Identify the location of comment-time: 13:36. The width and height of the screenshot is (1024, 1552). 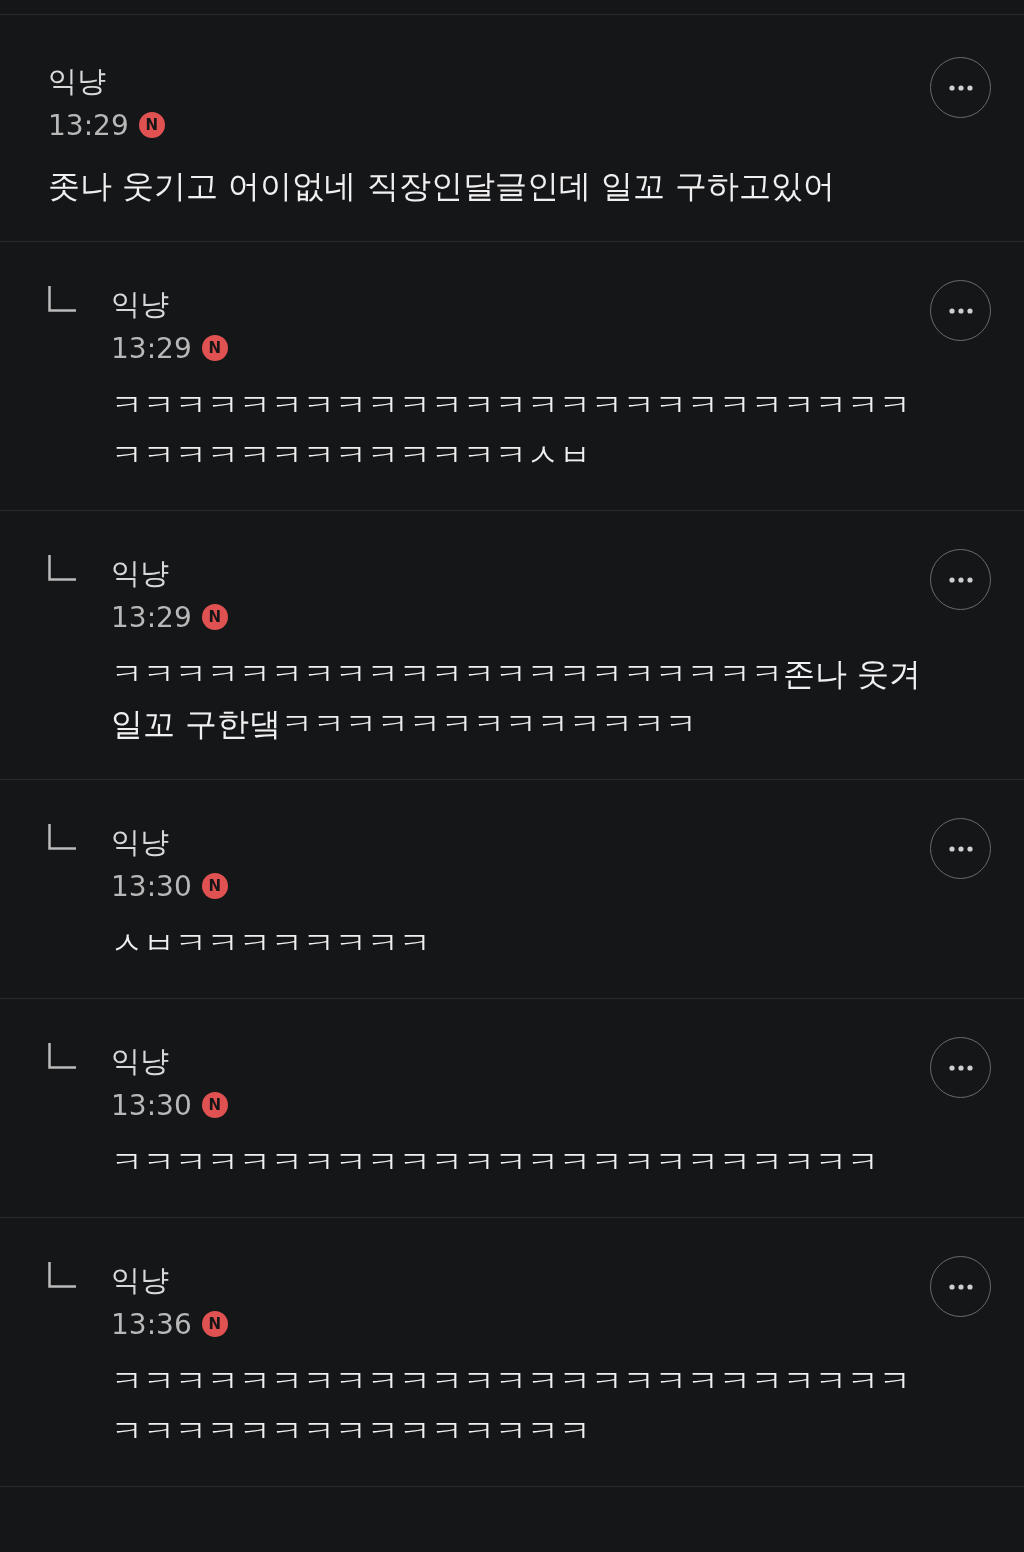
(151, 1324).